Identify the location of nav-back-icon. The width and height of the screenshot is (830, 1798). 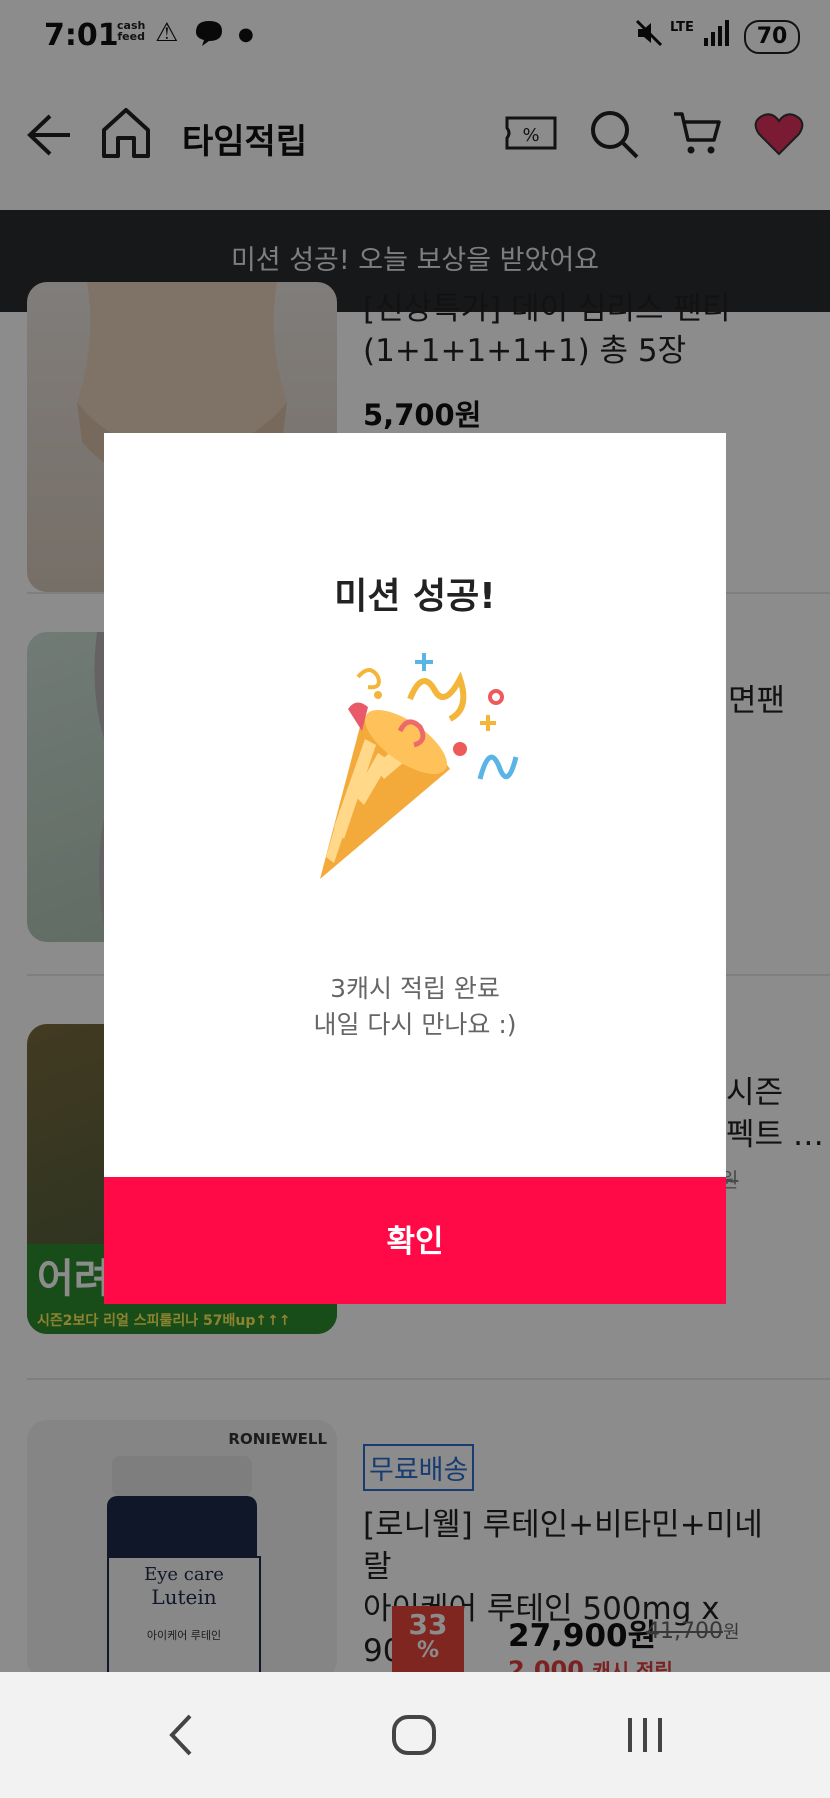
(181, 1737).